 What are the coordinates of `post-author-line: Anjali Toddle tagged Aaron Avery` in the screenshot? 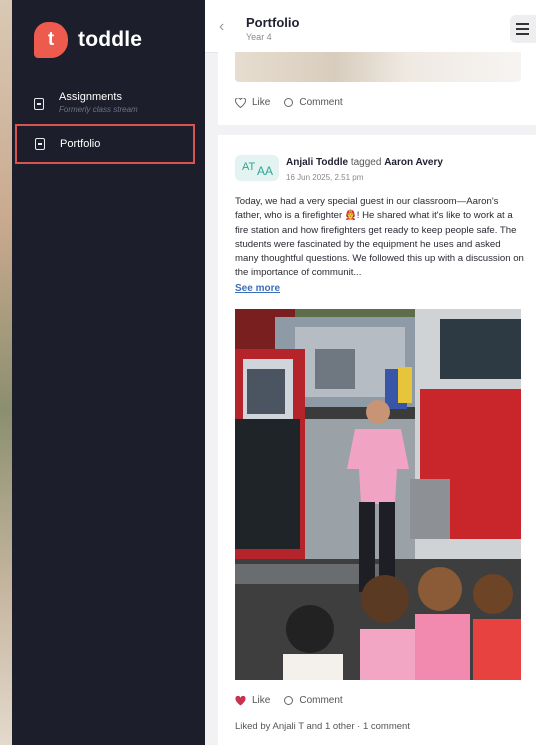 It's located at (364, 162).